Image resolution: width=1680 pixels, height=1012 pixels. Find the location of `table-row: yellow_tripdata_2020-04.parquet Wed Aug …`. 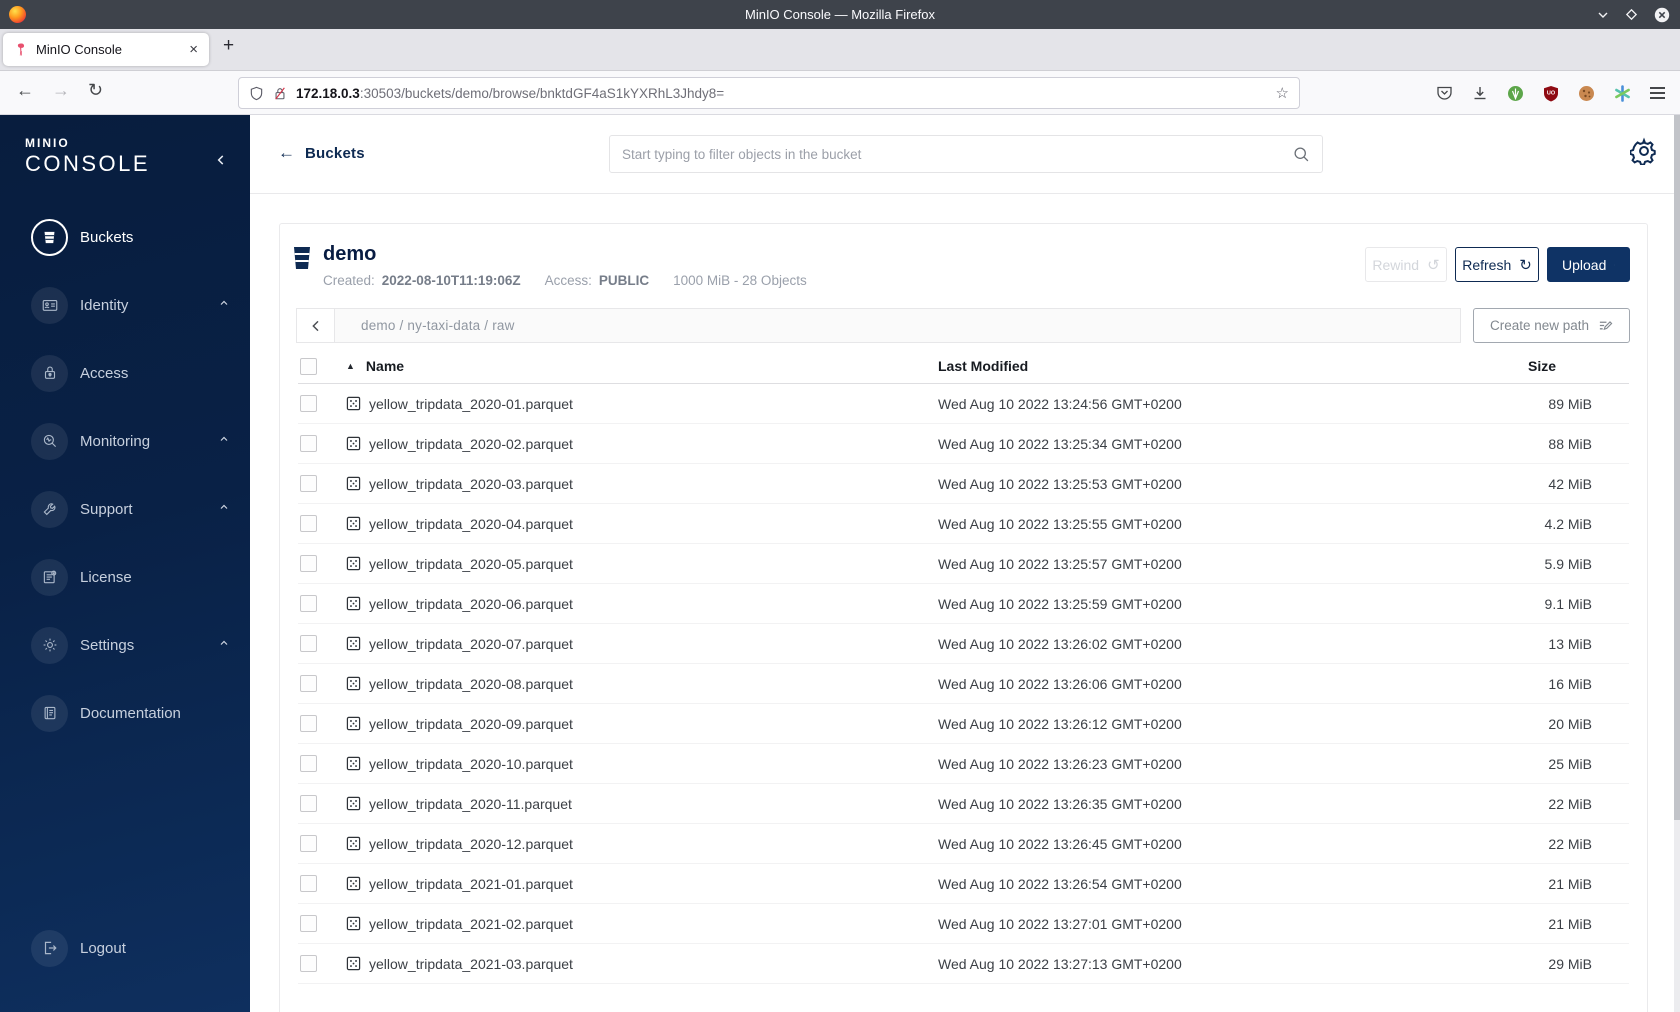

table-row: yellow_tripdata_2020-04.parquet Wed Aug … is located at coordinates (963, 524).